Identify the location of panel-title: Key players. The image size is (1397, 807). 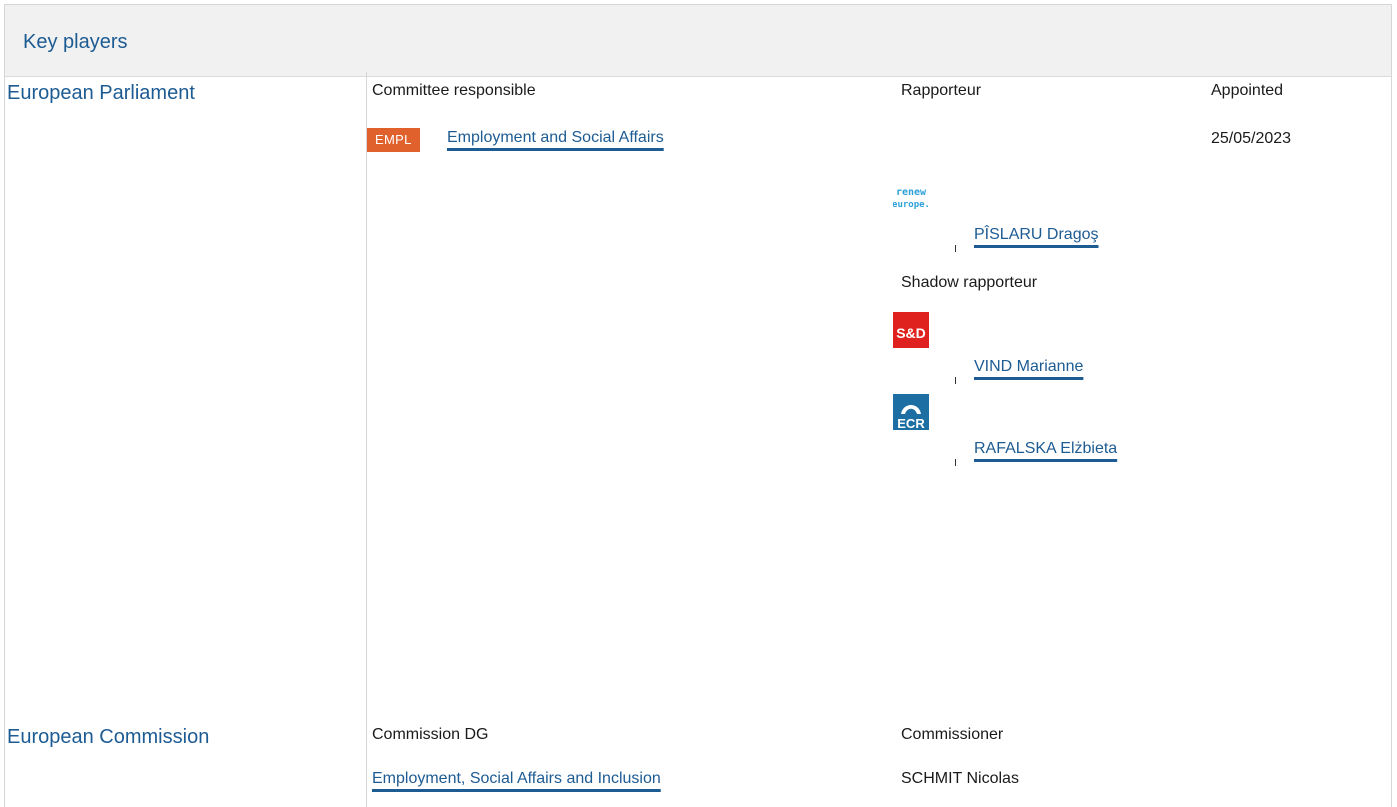
(75, 42).